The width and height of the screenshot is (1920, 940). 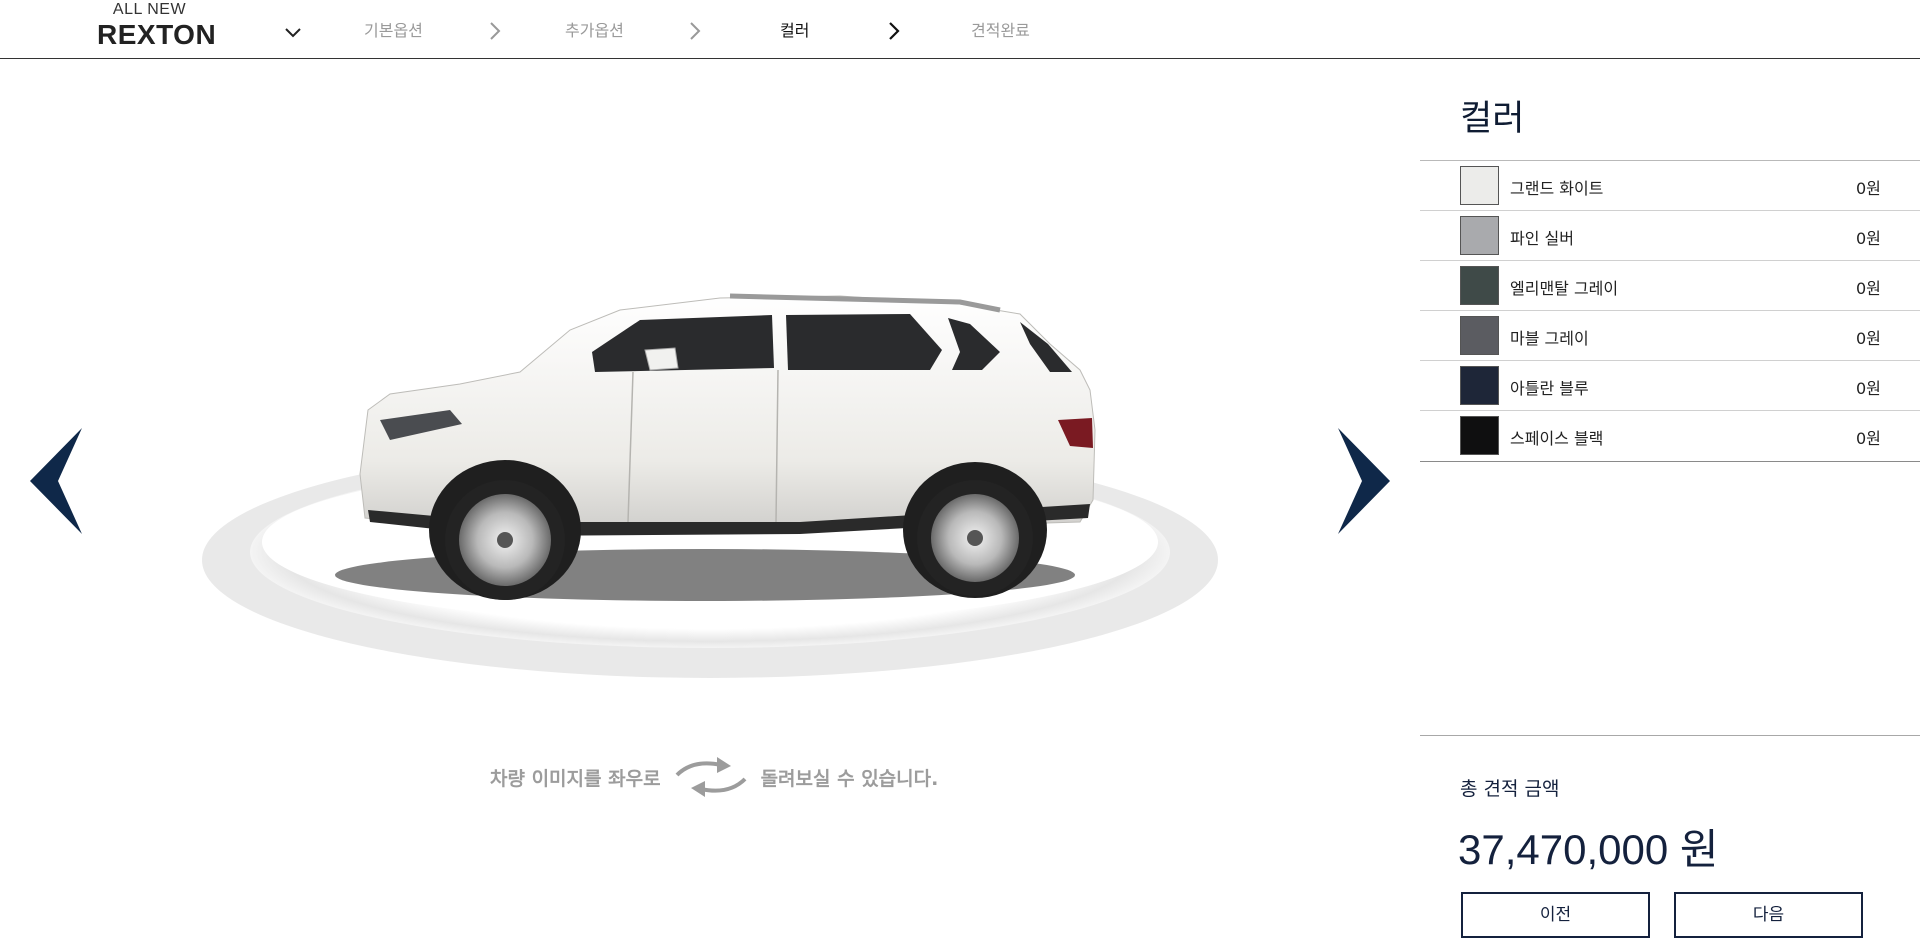 What do you see at coordinates (1555, 915) in the screenshot?
I see `prev-button: 이전` at bounding box center [1555, 915].